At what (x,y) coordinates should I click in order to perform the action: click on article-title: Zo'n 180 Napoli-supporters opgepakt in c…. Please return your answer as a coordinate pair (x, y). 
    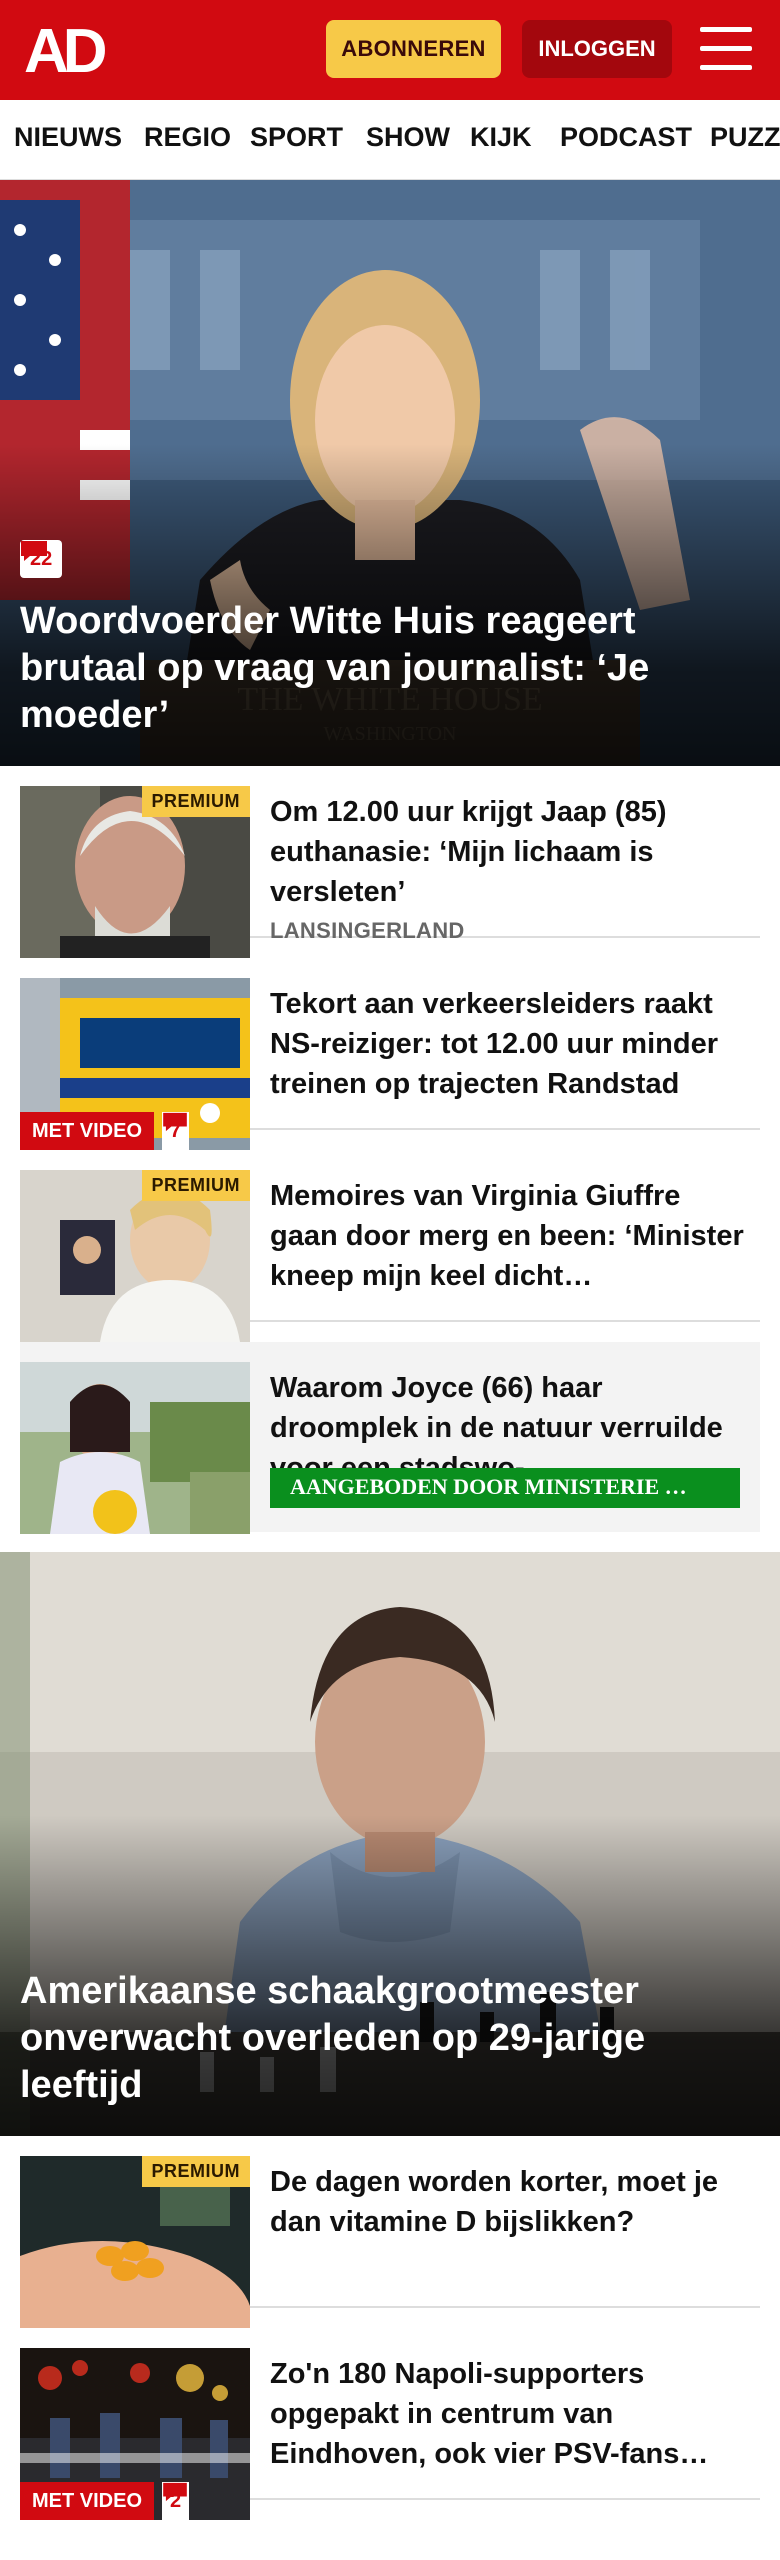
    Looking at the image, I should click on (510, 2414).